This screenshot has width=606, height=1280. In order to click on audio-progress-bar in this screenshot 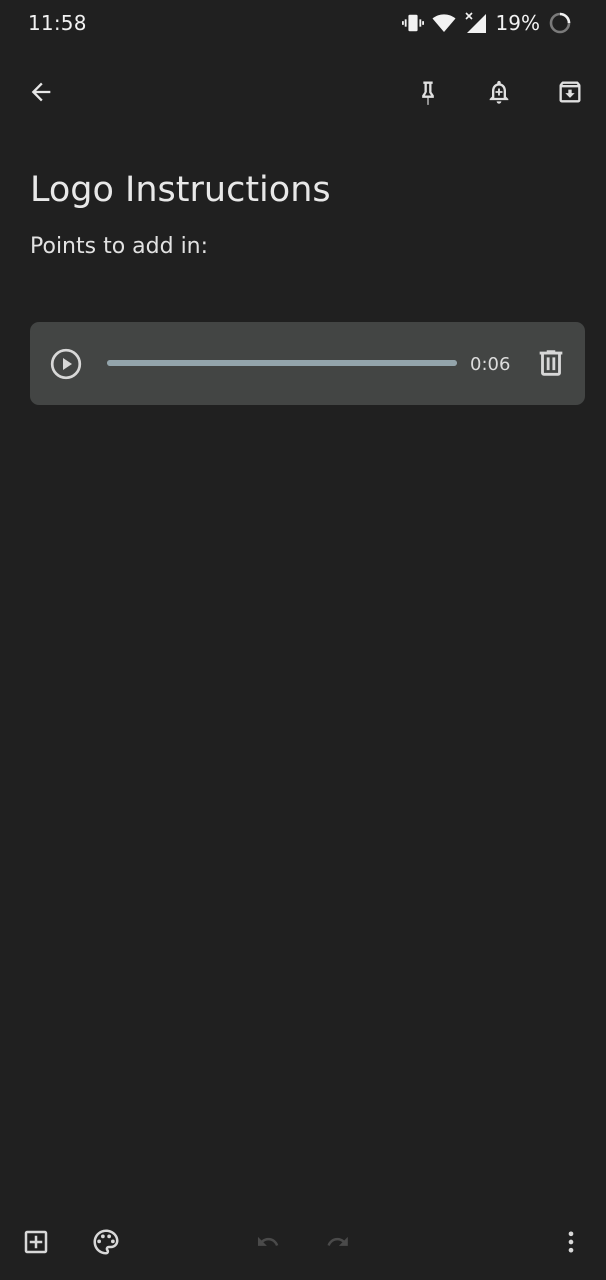, I will do `click(282, 363)`.